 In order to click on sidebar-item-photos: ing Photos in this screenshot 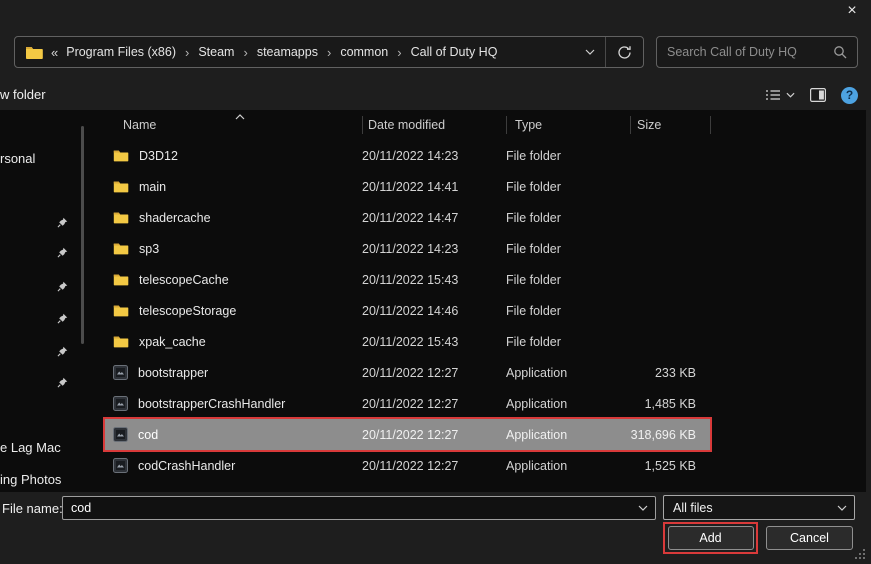, I will do `click(30, 479)`.